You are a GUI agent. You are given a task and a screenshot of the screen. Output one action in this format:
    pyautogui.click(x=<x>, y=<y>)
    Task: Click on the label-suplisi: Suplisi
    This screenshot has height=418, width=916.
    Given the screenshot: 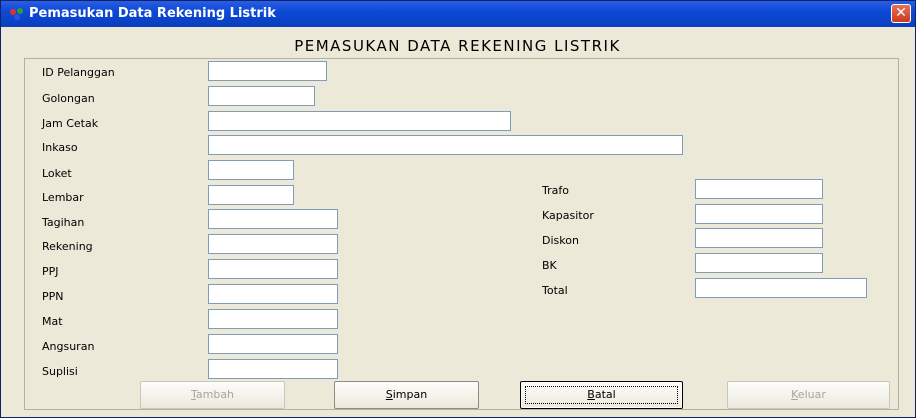 What is the action you would take?
    pyautogui.click(x=60, y=371)
    